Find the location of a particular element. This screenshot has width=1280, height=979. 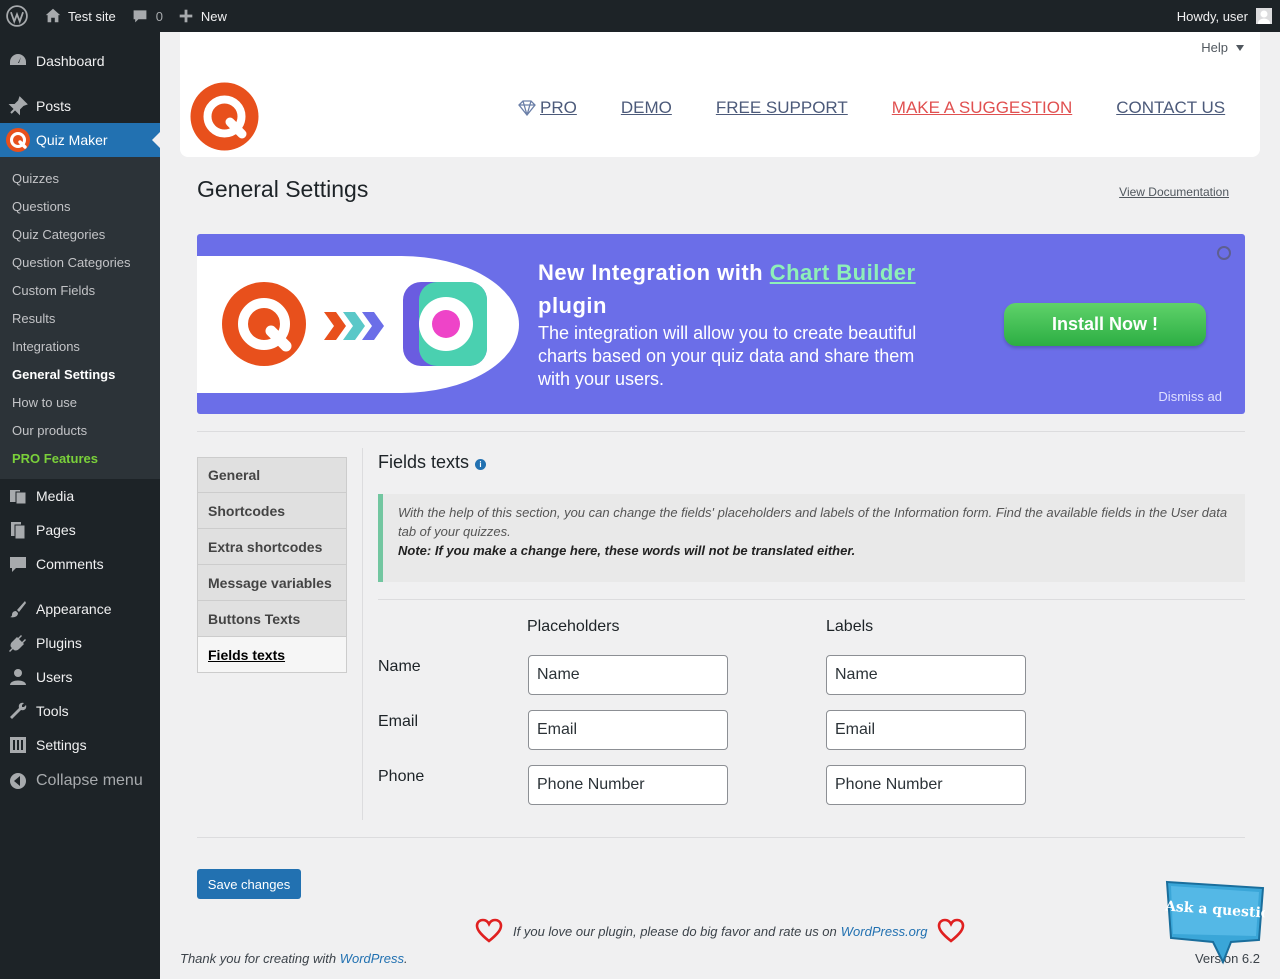

tab-shortcodes: Shortcodes is located at coordinates (272, 511).